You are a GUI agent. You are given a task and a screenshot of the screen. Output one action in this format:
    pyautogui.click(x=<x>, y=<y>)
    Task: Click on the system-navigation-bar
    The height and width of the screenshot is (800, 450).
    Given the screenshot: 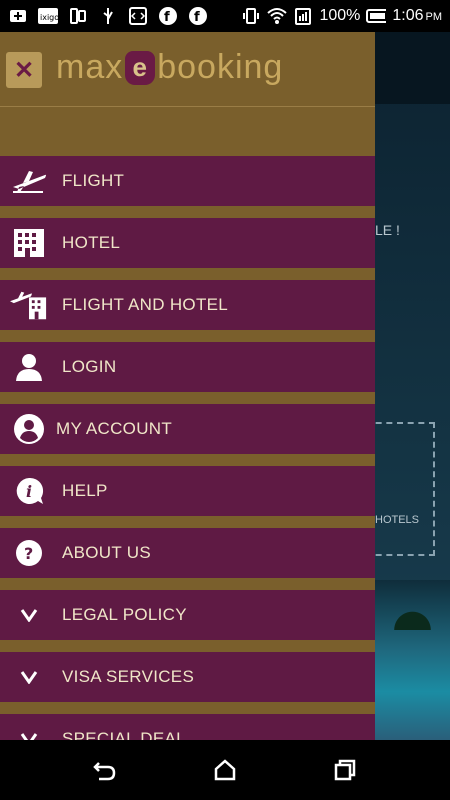 What is the action you would take?
    pyautogui.click(x=225, y=770)
    